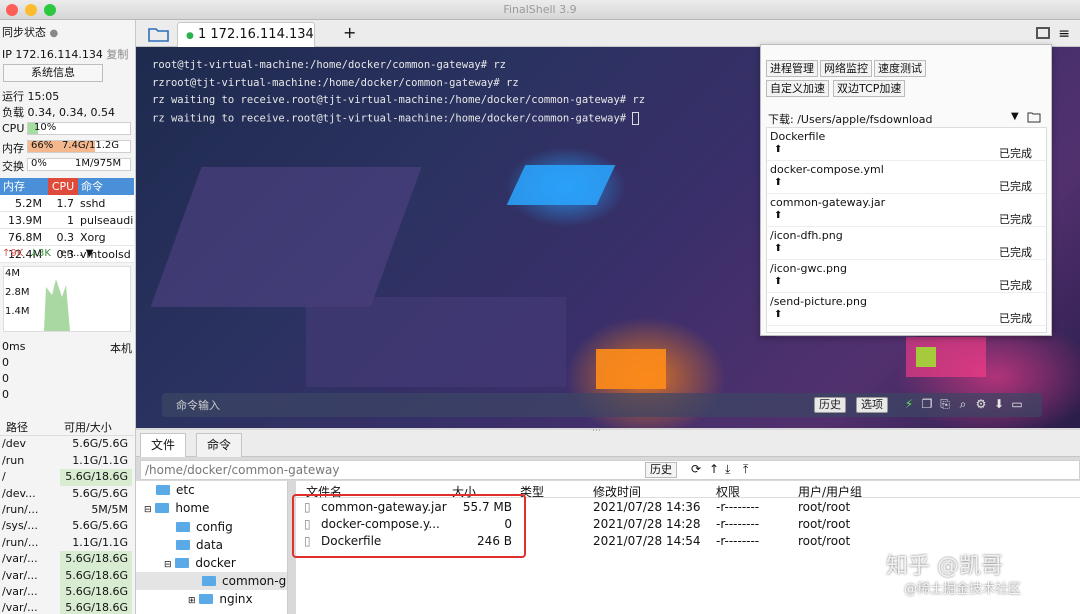 This screenshot has height=614, width=1080. Describe the element at coordinates (77, 253) in the screenshot. I see `net-interface-select: en... ▼` at that location.